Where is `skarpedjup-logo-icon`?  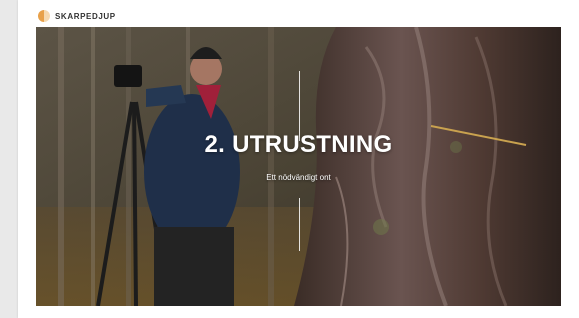 skarpedjup-logo-icon is located at coordinates (44, 16).